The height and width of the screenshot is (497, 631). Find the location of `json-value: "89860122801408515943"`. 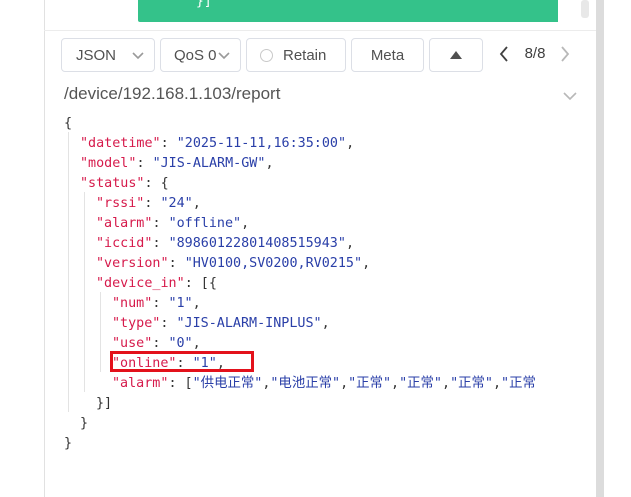

json-value: "89860122801408515943" is located at coordinates (257, 243).